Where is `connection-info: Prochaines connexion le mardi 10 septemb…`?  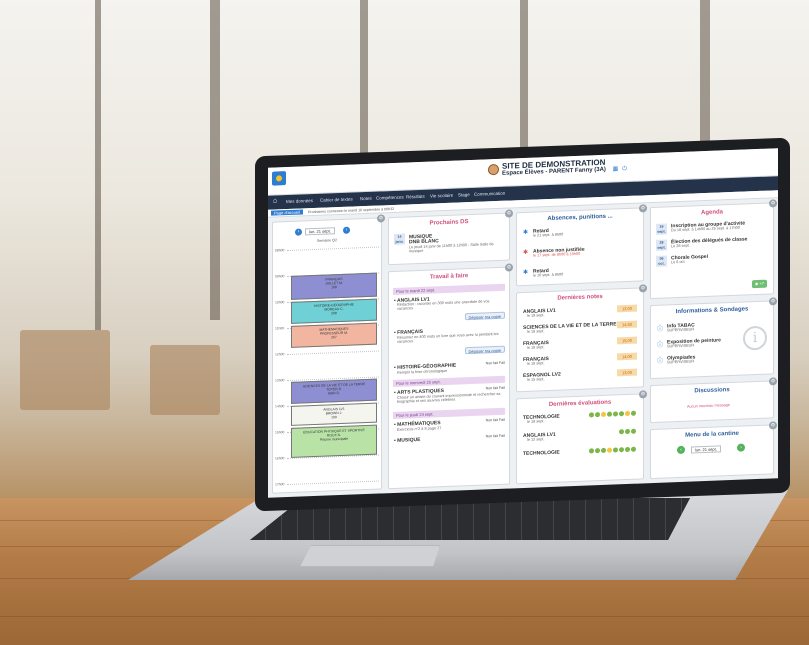
connection-info: Prochaines connexion le mardi 10 septemb… is located at coordinates (351, 210).